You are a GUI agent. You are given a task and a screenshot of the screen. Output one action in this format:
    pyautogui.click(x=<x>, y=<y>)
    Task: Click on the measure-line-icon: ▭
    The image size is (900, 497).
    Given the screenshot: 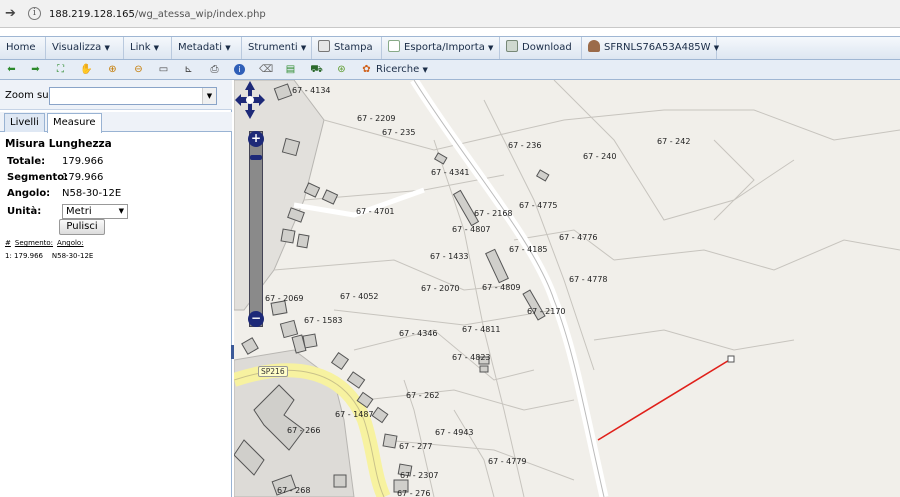 What is the action you would take?
    pyautogui.click(x=163, y=69)
    